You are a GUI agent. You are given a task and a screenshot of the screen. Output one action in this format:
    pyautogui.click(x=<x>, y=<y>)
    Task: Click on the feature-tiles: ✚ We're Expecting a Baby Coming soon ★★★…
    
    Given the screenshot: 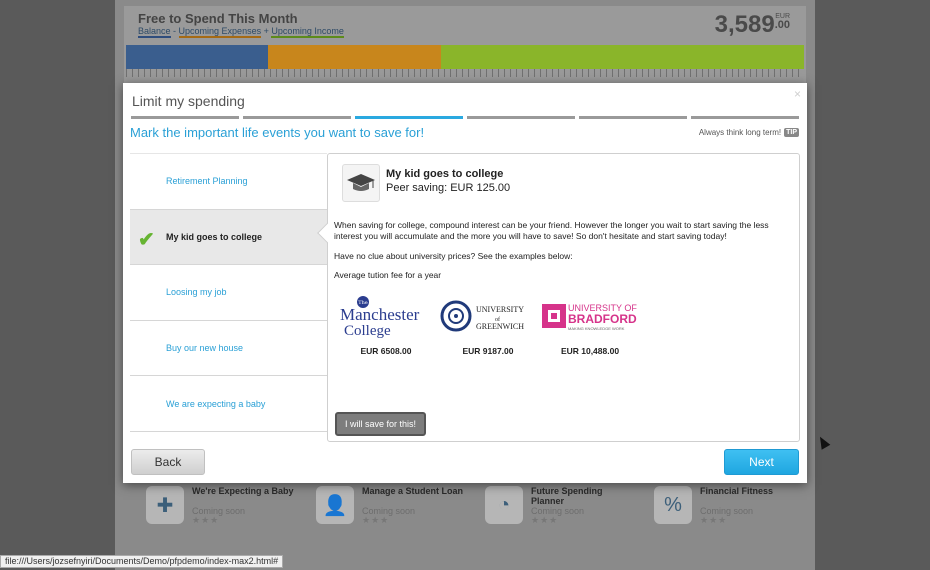 What is the action you would take?
    pyautogui.click(x=470, y=507)
    